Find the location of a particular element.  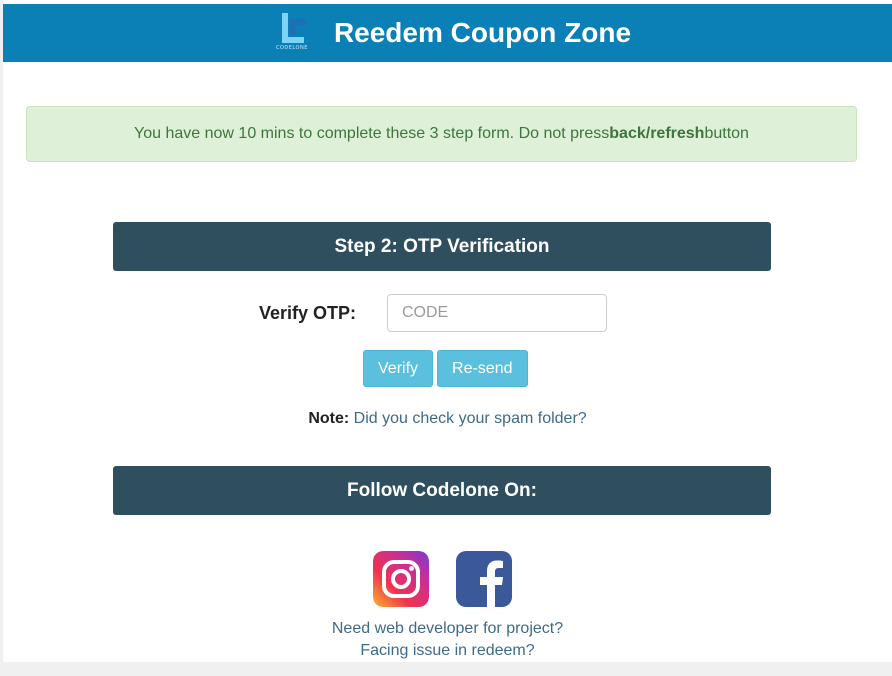

otp-label: Verify OTP: is located at coordinates (308, 312).